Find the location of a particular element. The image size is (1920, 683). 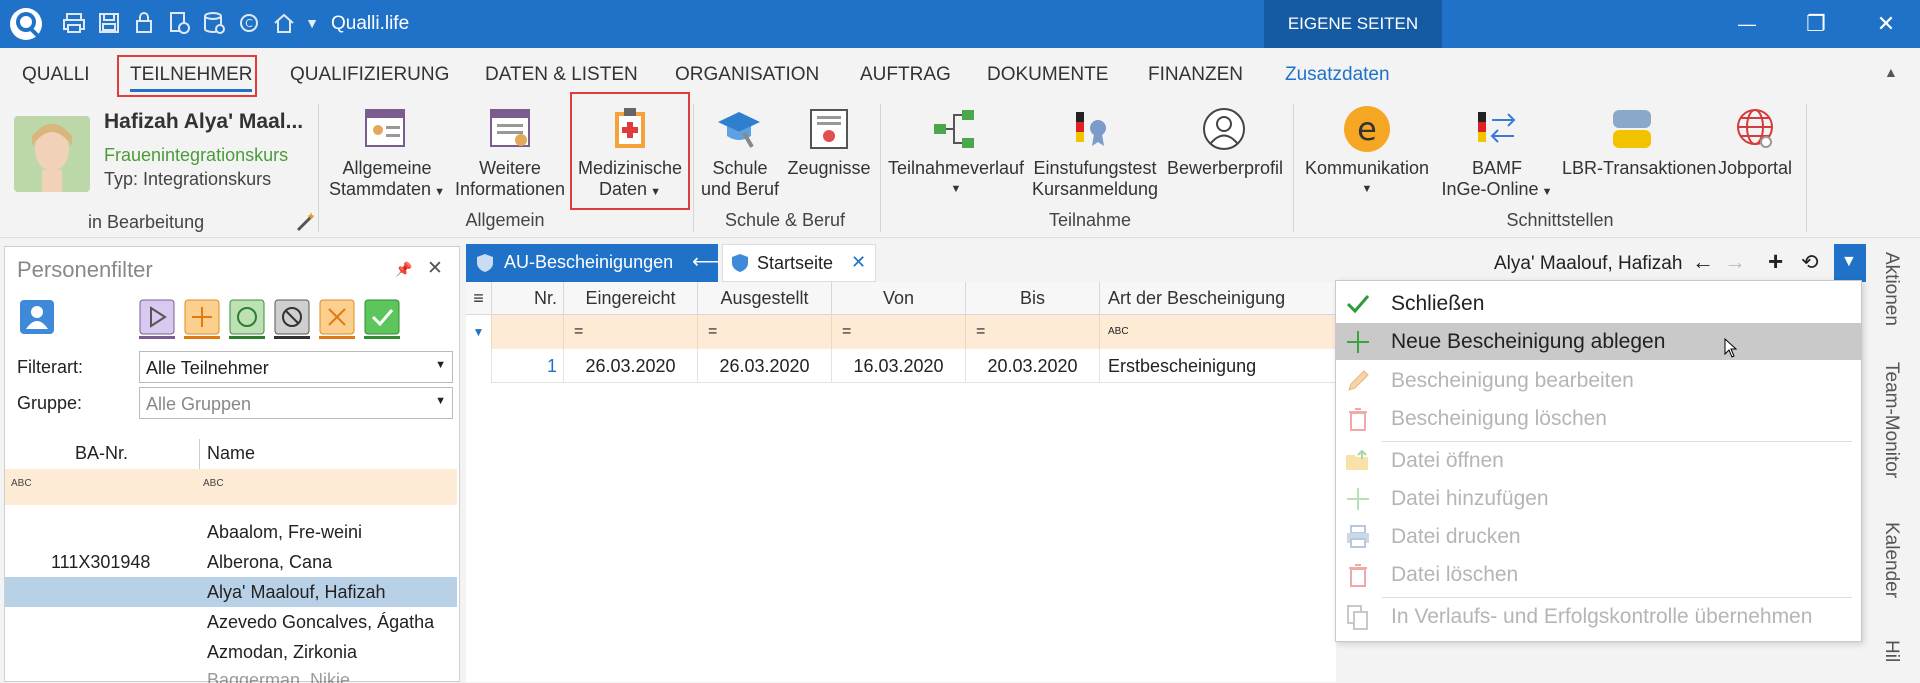

database-icon is located at coordinates (214, 23).